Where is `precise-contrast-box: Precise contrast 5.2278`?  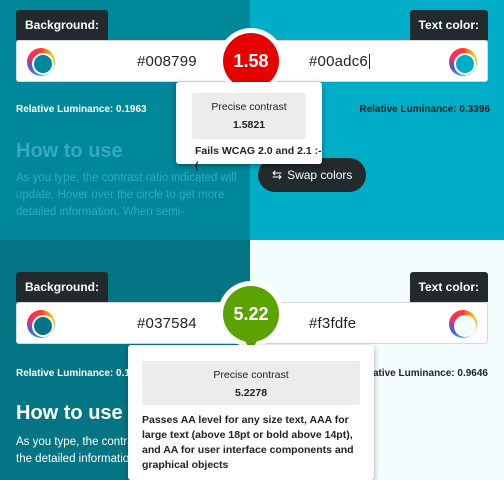
precise-contrast-box: Precise contrast 5.2278 is located at coordinates (251, 383).